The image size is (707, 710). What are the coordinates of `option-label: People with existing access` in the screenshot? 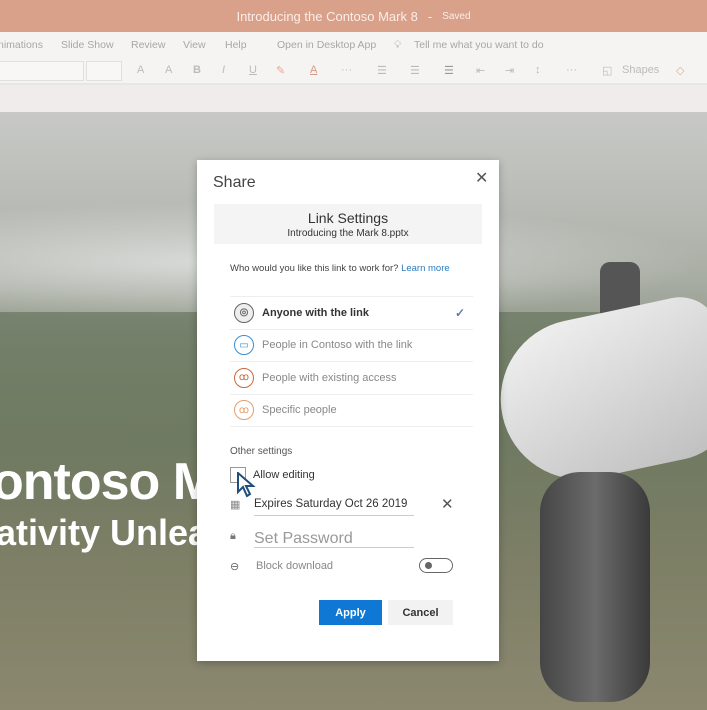 It's located at (329, 377).